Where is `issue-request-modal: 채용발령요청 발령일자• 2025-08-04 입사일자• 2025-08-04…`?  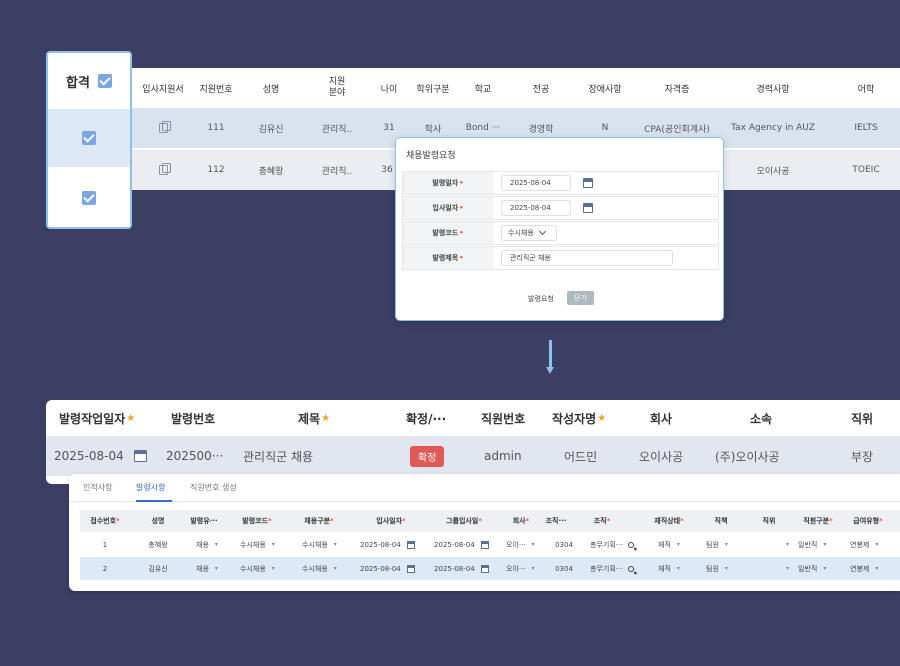 issue-request-modal: 채용발령요청 발령일자• 2025-08-04 입사일자• 2025-08-04… is located at coordinates (559, 229).